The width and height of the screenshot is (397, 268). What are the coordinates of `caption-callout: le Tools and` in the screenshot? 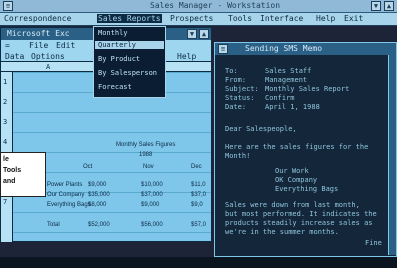 It's located at (23, 174).